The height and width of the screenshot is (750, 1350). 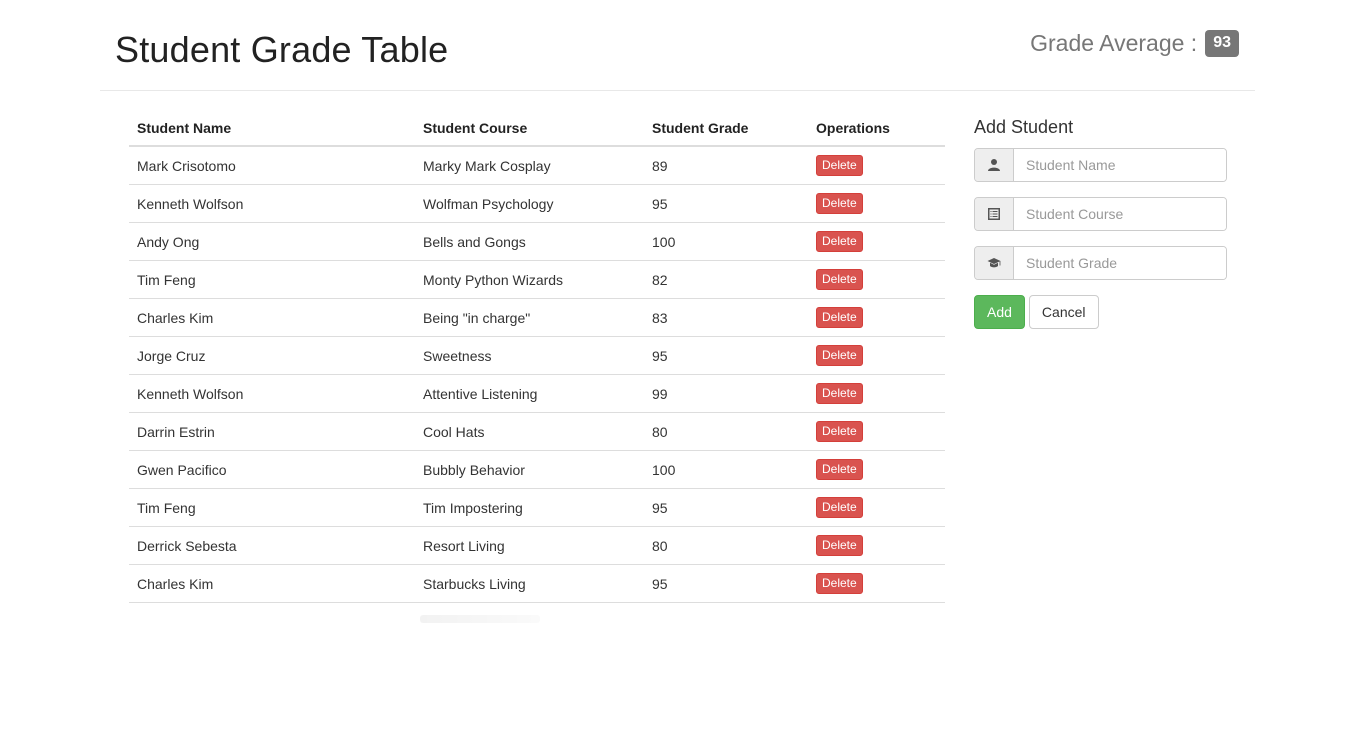 I want to click on list-alt-icon, so click(x=994, y=214).